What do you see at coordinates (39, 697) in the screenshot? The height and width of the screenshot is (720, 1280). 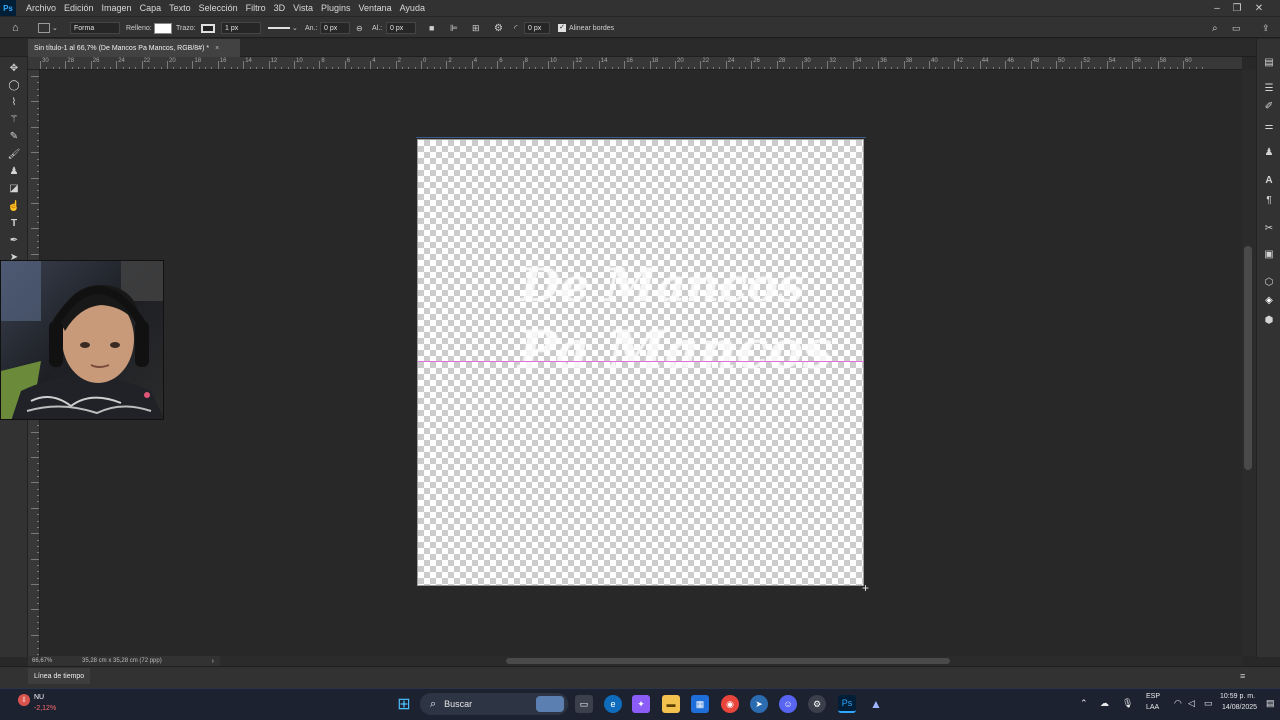 I see `widget-title: NU` at bounding box center [39, 697].